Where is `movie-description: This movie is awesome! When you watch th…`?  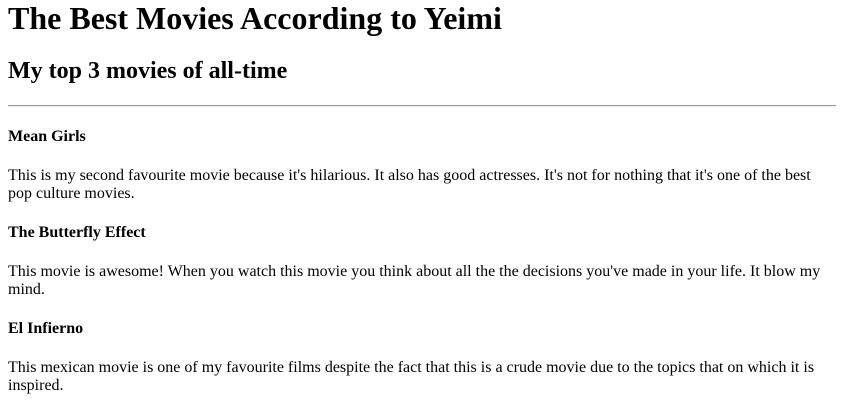 movie-description: This movie is awesome! When you watch th… is located at coordinates (414, 280).